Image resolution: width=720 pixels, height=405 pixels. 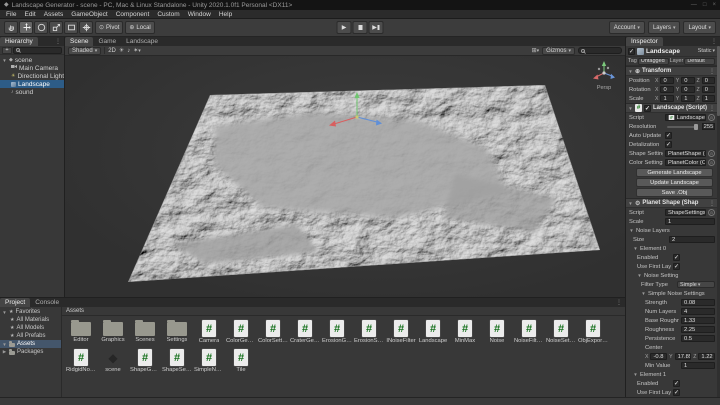 What do you see at coordinates (671, 248) in the screenshot?
I see `element0-foldout: ▼ Element 0` at bounding box center [671, 248].